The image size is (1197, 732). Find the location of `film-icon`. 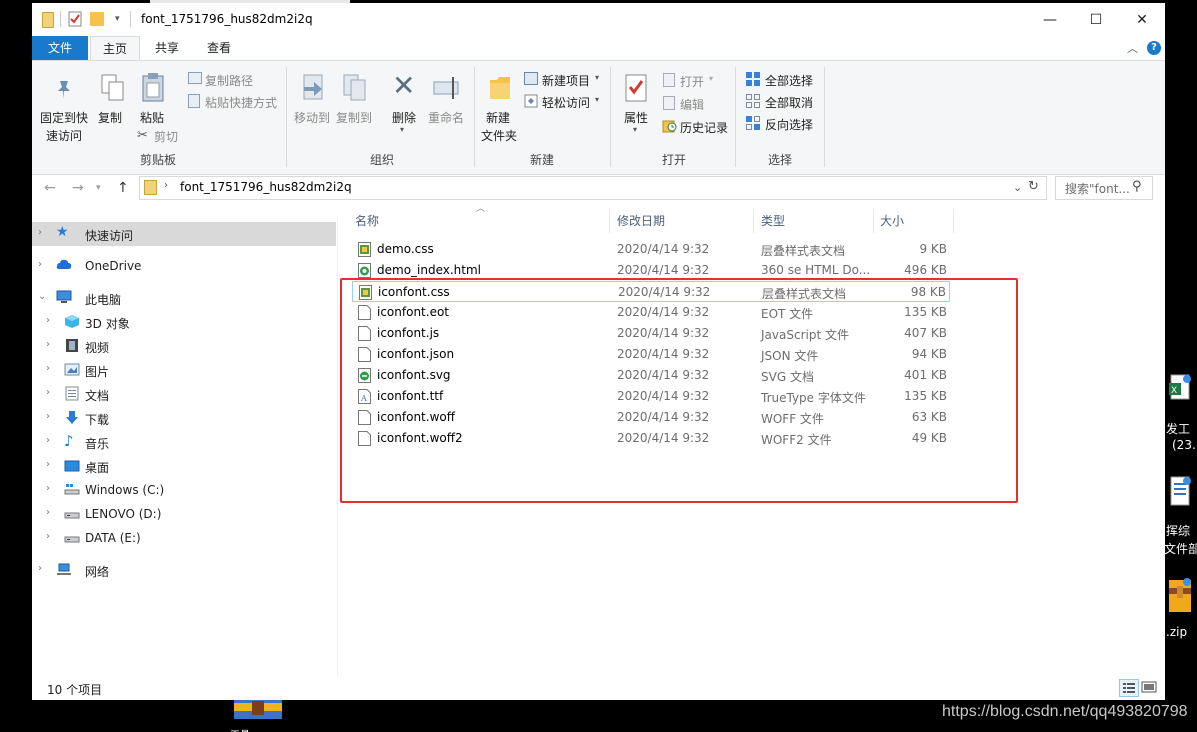

film-icon is located at coordinates (72, 345).